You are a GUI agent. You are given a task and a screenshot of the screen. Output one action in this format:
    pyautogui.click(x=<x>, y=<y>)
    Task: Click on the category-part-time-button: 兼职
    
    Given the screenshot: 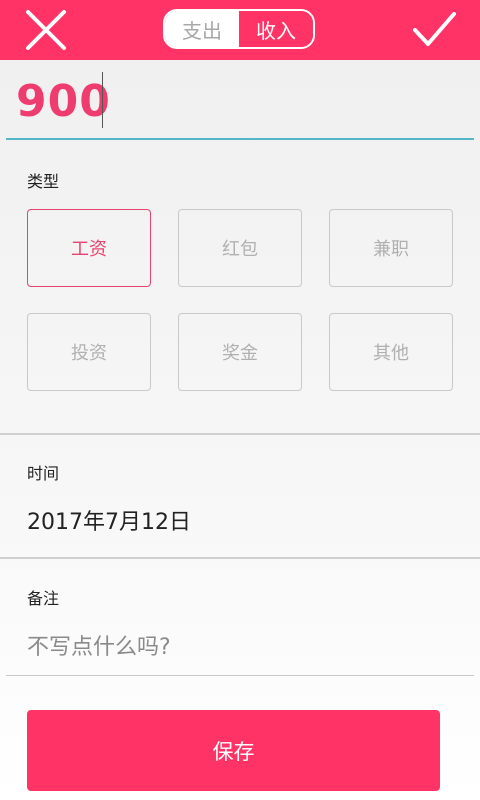 What is the action you would take?
    pyautogui.click(x=391, y=248)
    